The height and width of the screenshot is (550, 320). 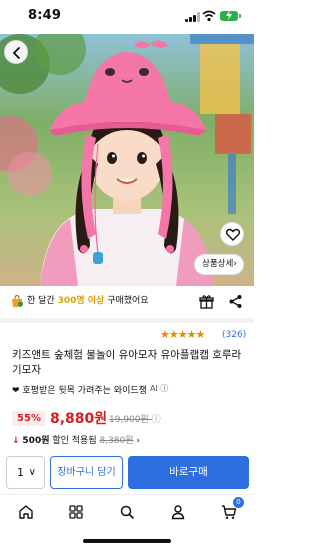 I want to click on heart-icon, so click(x=233, y=234).